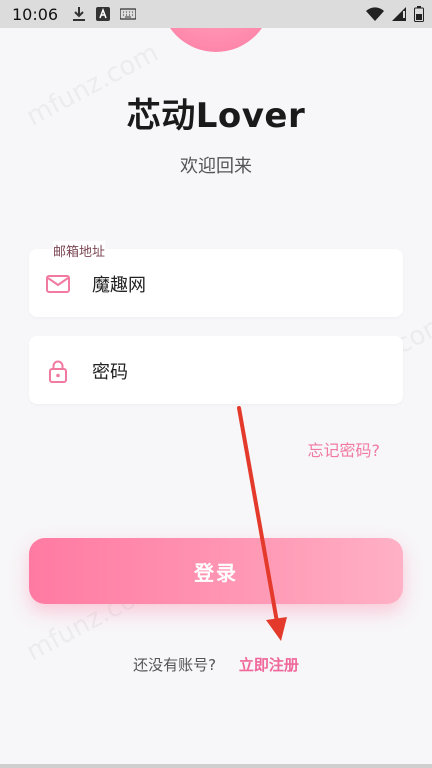 The image size is (432, 768). Describe the element at coordinates (344, 449) in the screenshot. I see `forgot-password-link: 忘记密码?` at that location.